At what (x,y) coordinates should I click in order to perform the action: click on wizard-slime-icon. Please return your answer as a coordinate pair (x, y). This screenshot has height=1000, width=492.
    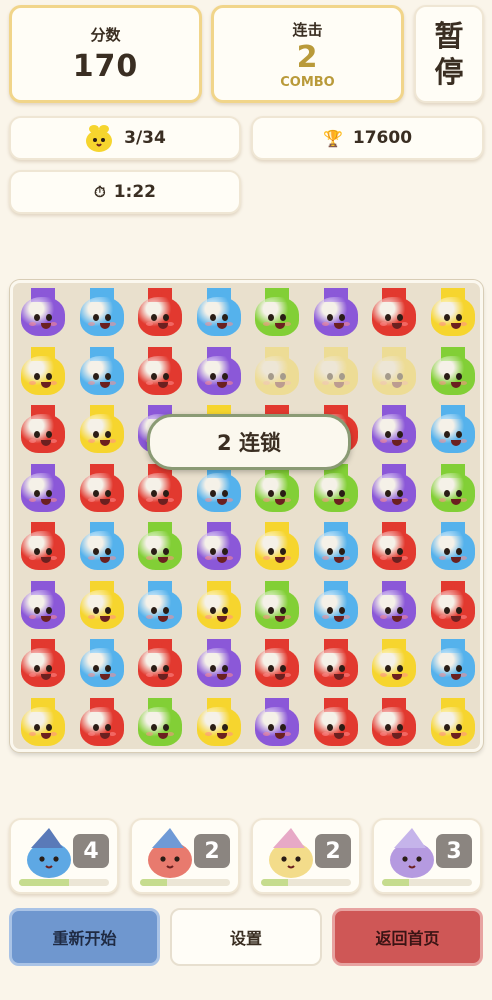
    Looking at the image, I should click on (49, 853).